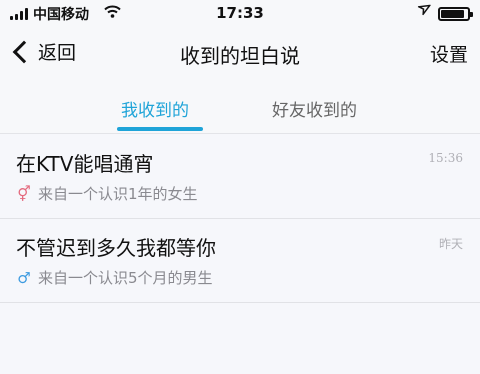  I want to click on tab-received: 我收到的, so click(155, 108).